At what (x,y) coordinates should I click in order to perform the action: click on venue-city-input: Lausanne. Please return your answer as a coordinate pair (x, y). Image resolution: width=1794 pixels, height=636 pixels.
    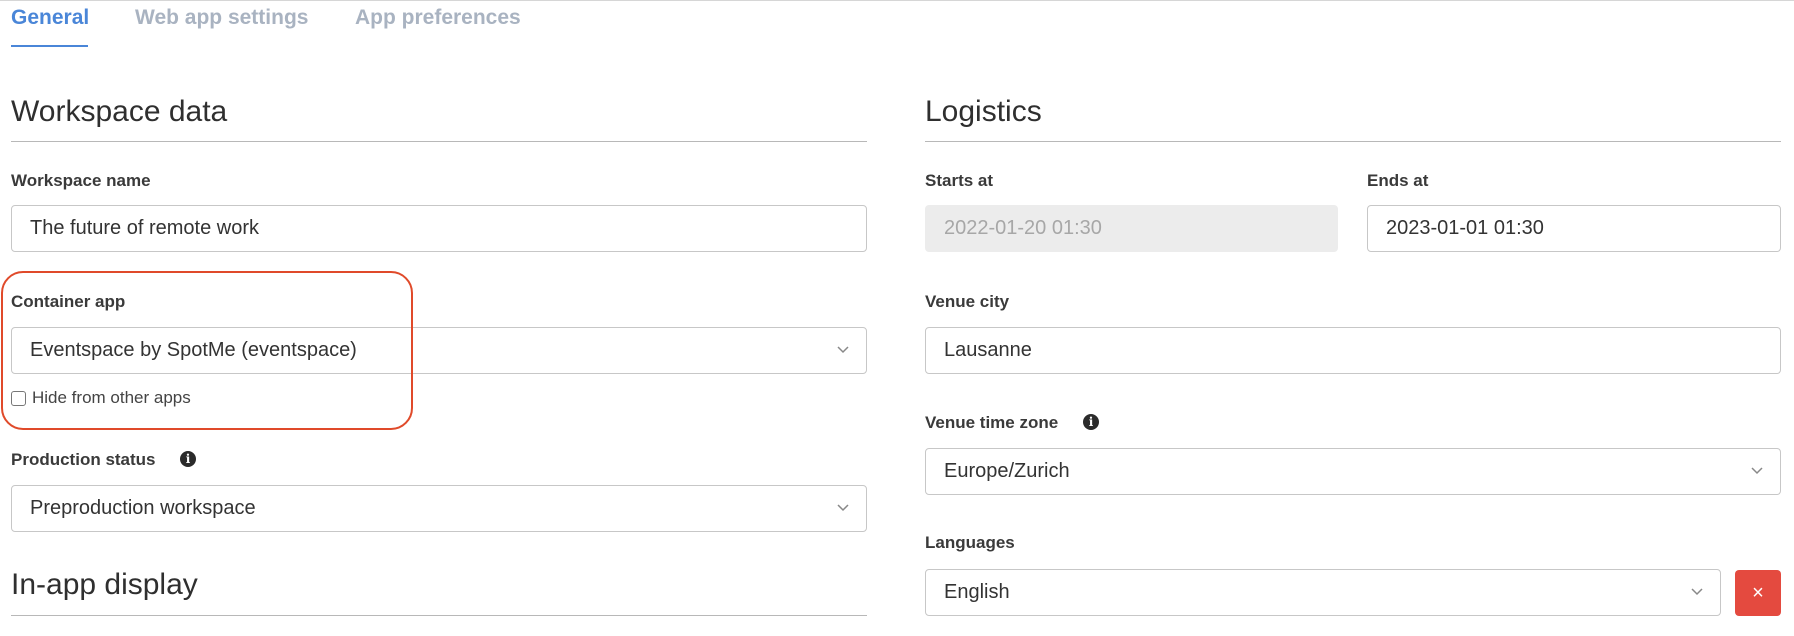
    Looking at the image, I should click on (1353, 350).